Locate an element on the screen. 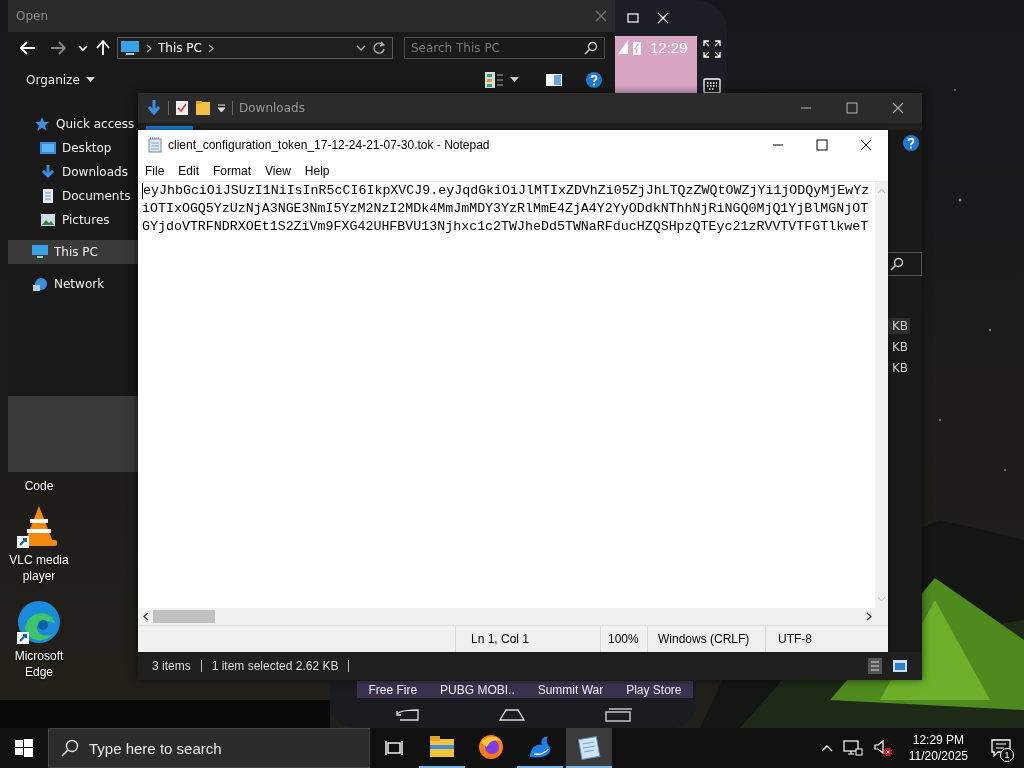  checklist-icon is located at coordinates (182, 108).